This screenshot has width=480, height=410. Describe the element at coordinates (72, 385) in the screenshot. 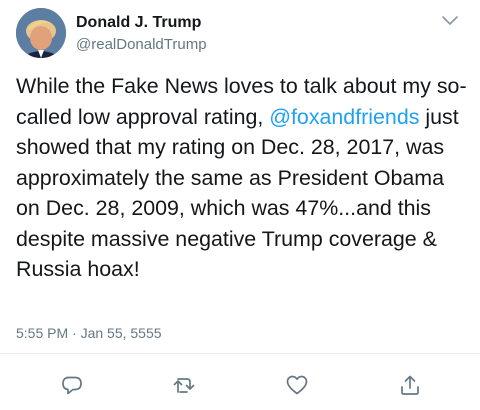

I see `reply-icon` at that location.